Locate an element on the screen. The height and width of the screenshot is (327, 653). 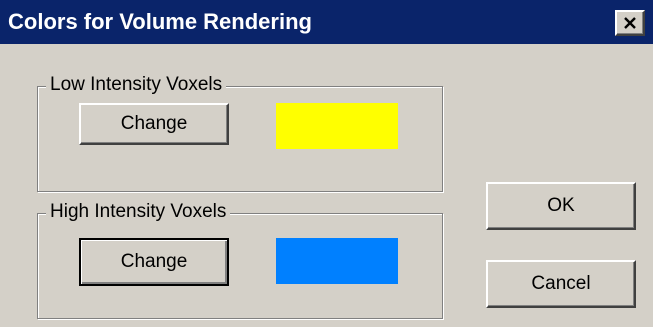
low-intensity-label: Low Intensity Voxels is located at coordinates (136, 85).